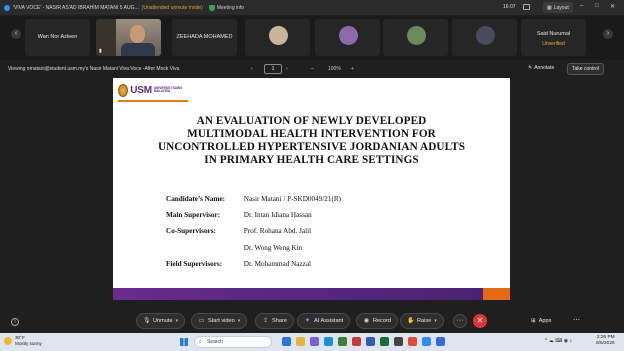 The image size is (624, 351). I want to click on raise-hand-button: ✋ Raise ▾, so click(422, 321).